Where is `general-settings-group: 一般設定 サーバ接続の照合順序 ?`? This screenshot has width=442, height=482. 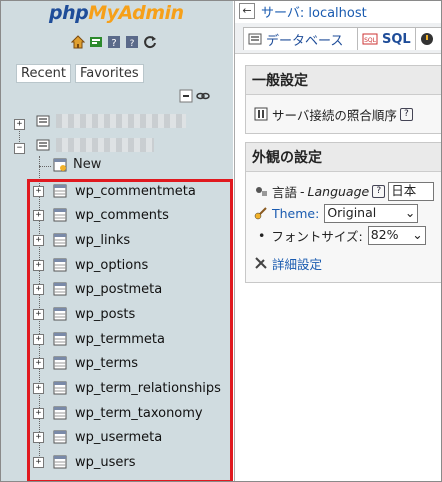 general-settings-group: 一般設定 サーバ接続の照合順序 ? is located at coordinates (343, 99).